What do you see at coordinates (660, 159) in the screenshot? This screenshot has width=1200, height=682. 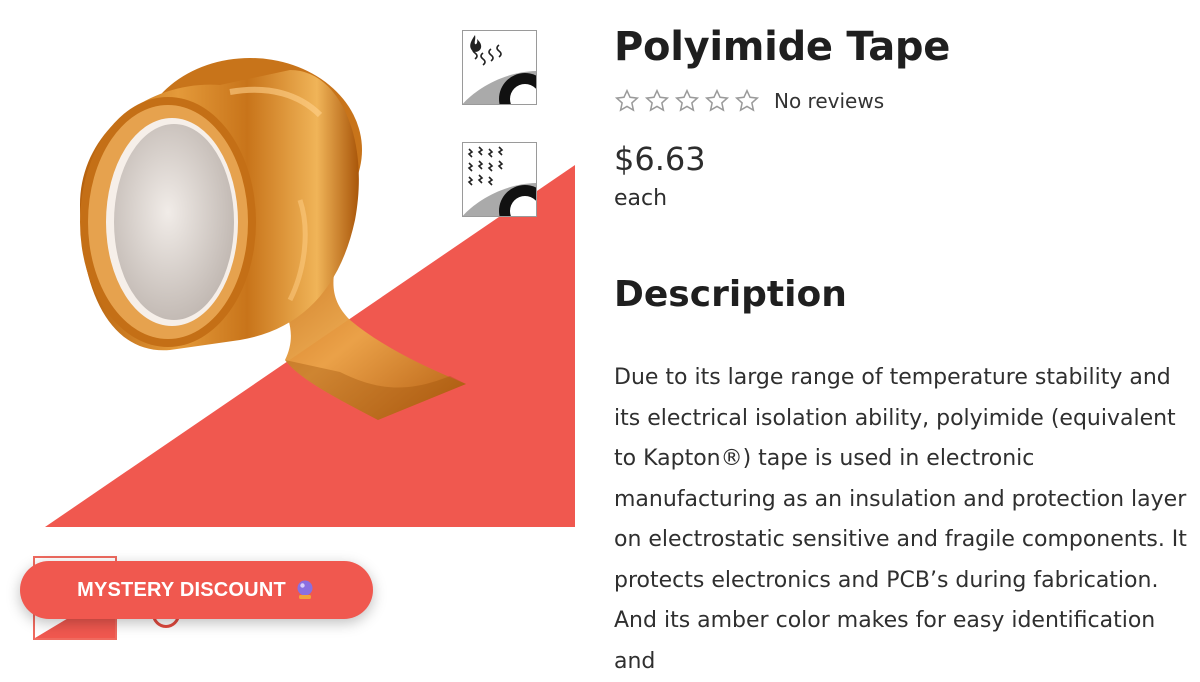 I see `product-price: $6.63` at bounding box center [660, 159].